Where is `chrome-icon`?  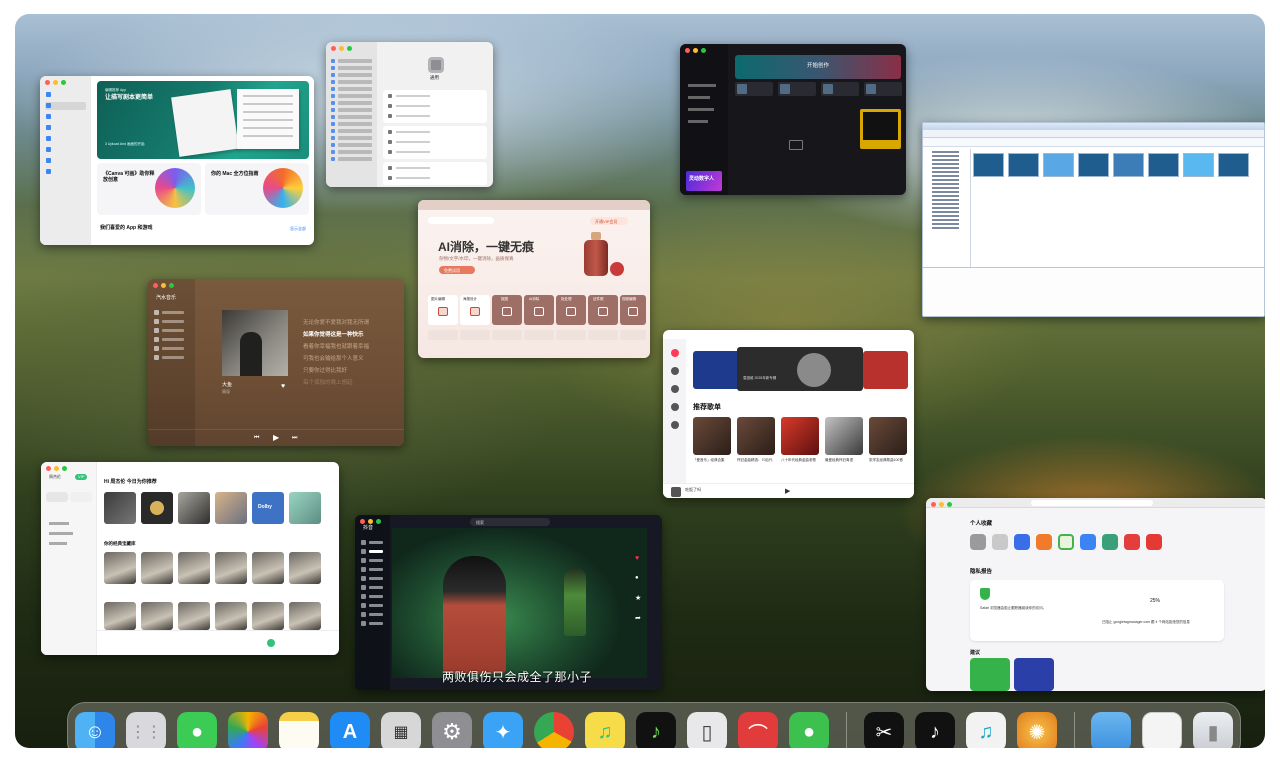 chrome-icon is located at coordinates (554, 730).